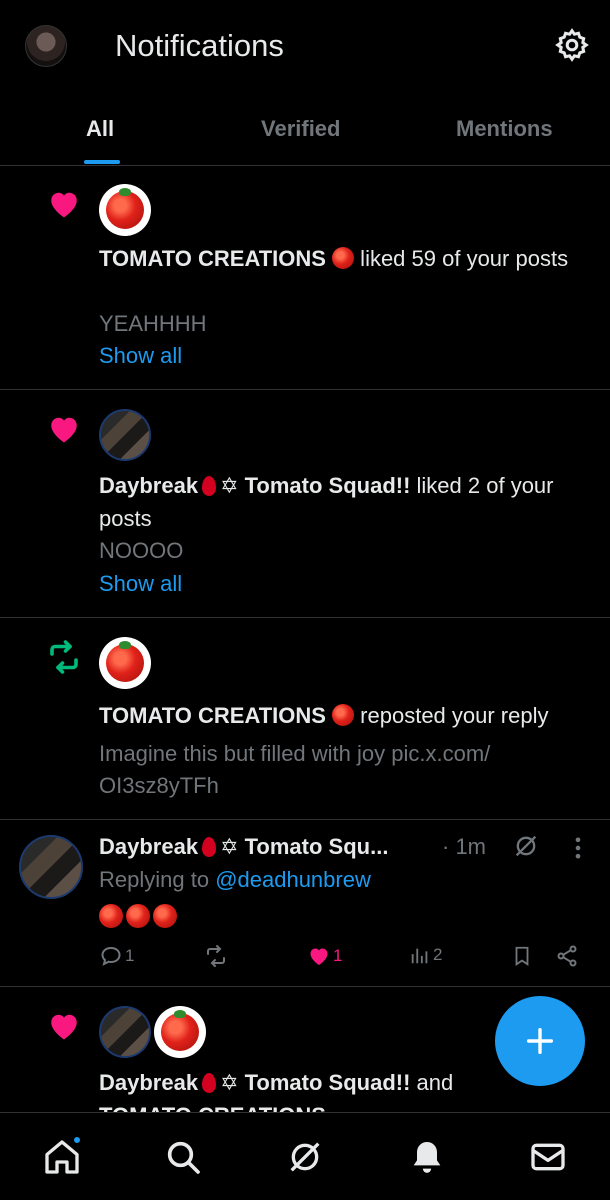  Describe the element at coordinates (46, 46) in the screenshot. I see `profile-avatar` at that location.